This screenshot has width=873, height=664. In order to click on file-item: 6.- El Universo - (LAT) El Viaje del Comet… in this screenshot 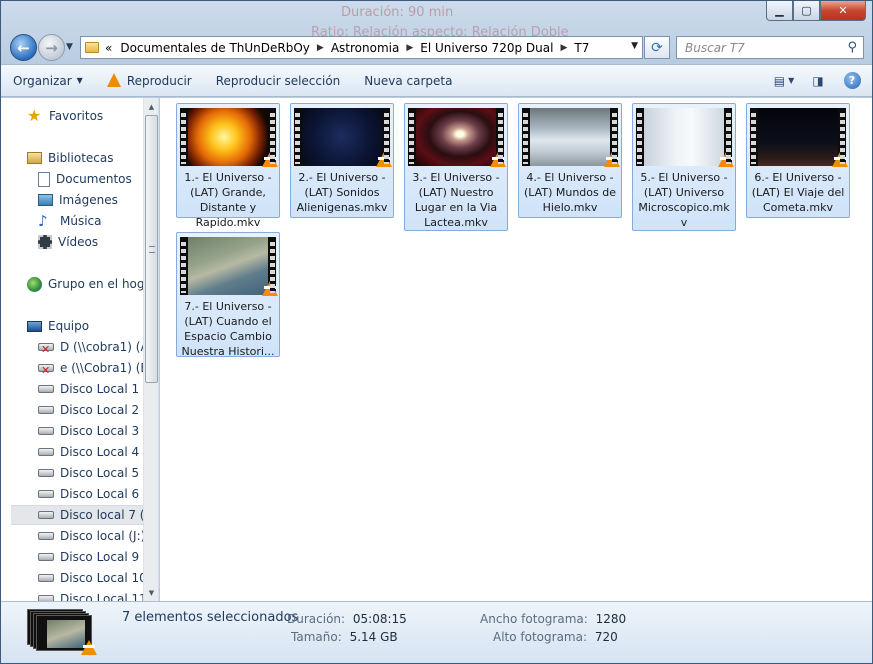, I will do `click(798, 160)`.